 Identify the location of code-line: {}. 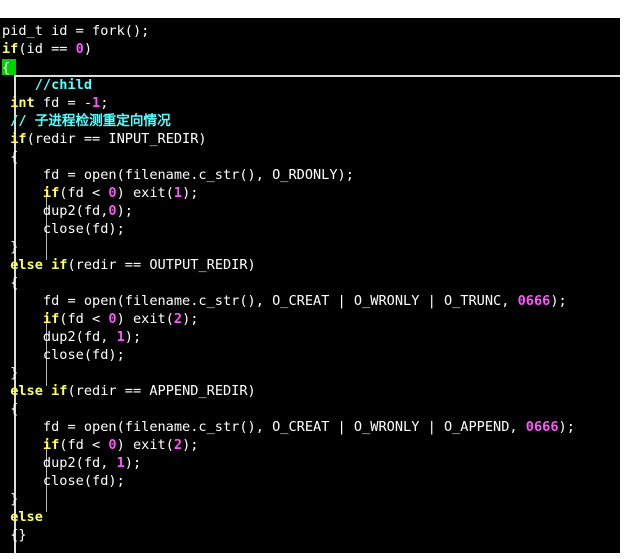
(14, 535).